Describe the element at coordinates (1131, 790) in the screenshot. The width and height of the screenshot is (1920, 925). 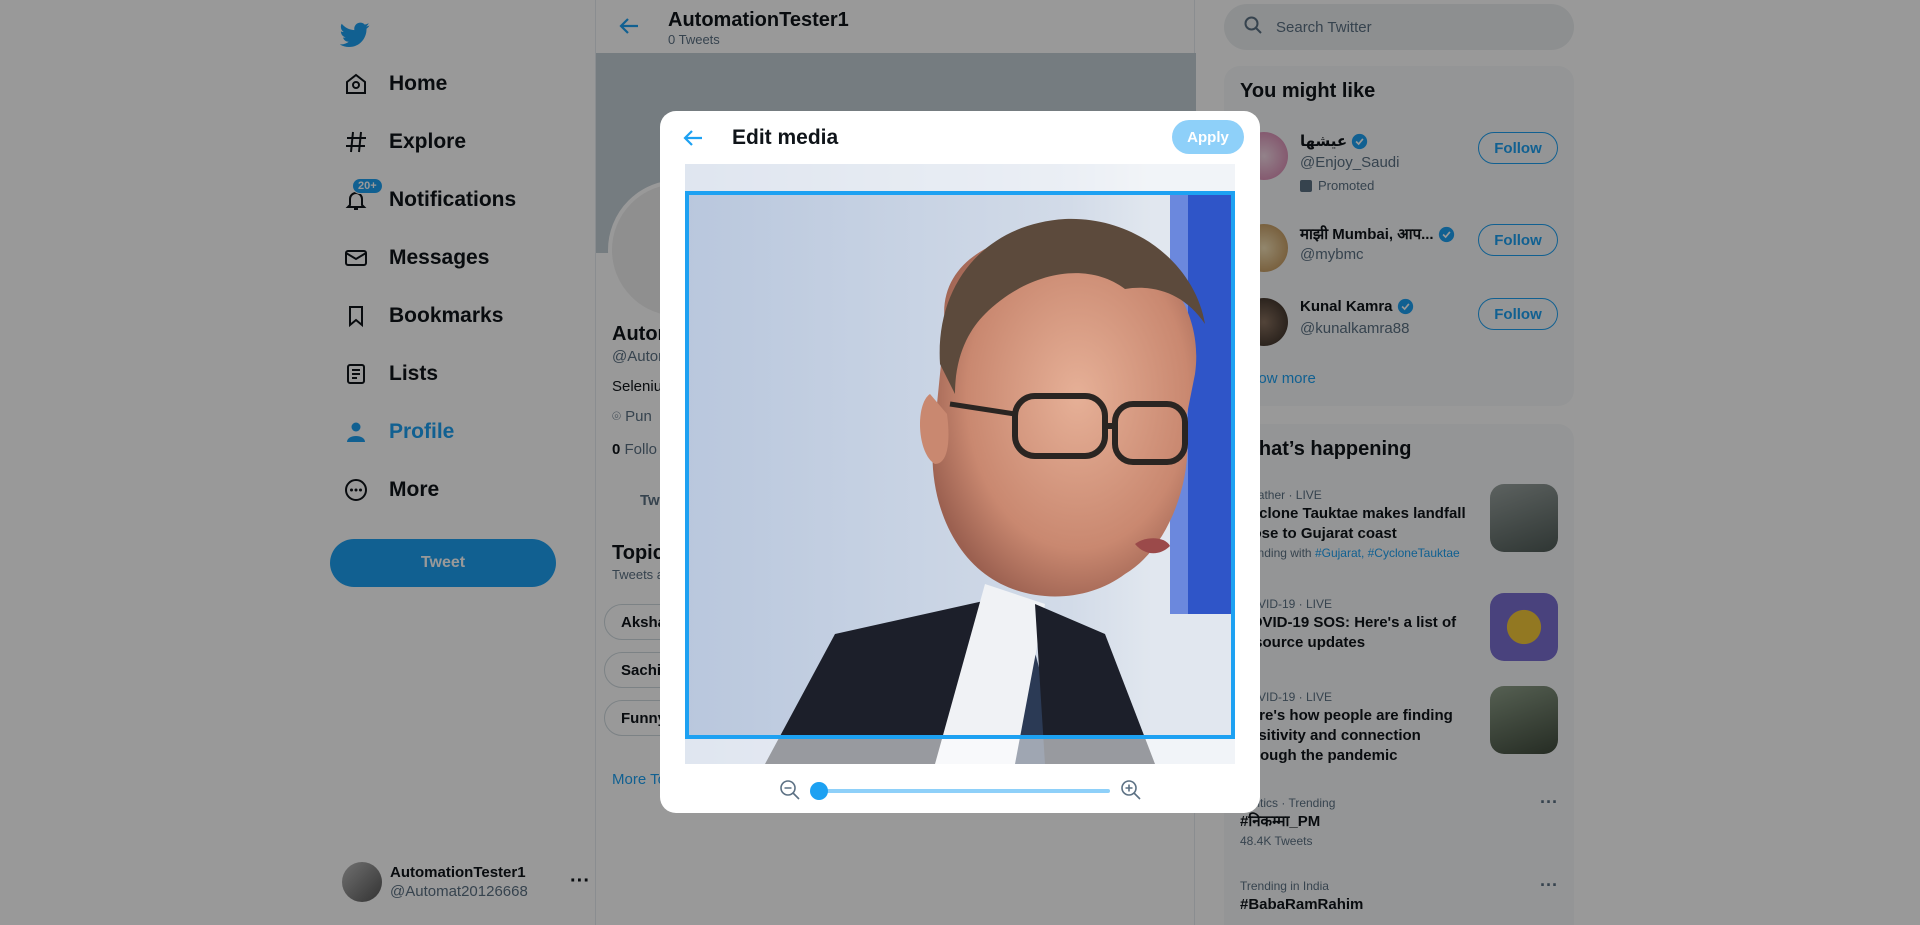
I see `zoom-in-icon` at that location.